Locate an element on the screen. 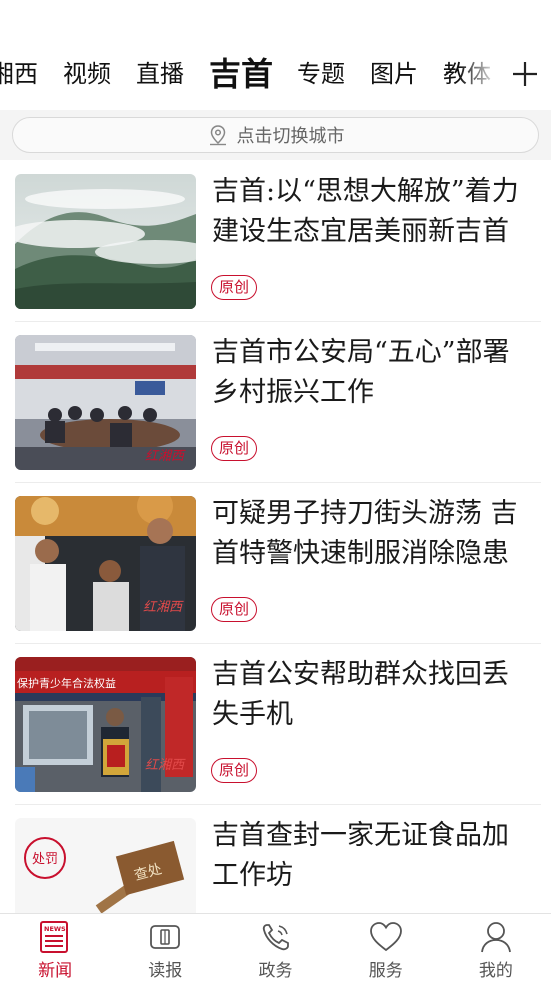 Image resolution: width=551 pixels, height=981 pixels. city-switch-area: 点击切换城市 is located at coordinates (275, 135).